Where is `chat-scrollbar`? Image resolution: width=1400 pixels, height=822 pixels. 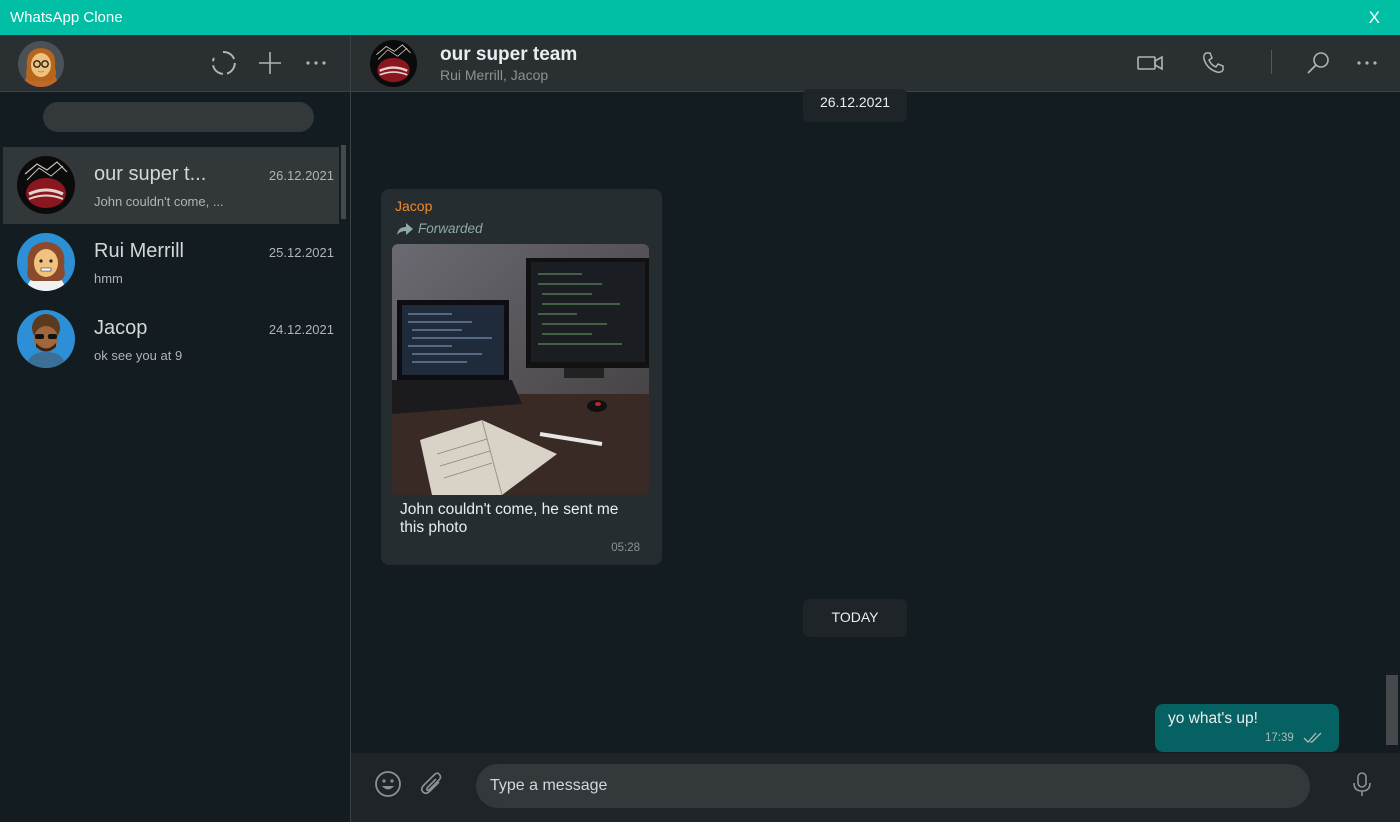 chat-scrollbar is located at coordinates (1392, 710).